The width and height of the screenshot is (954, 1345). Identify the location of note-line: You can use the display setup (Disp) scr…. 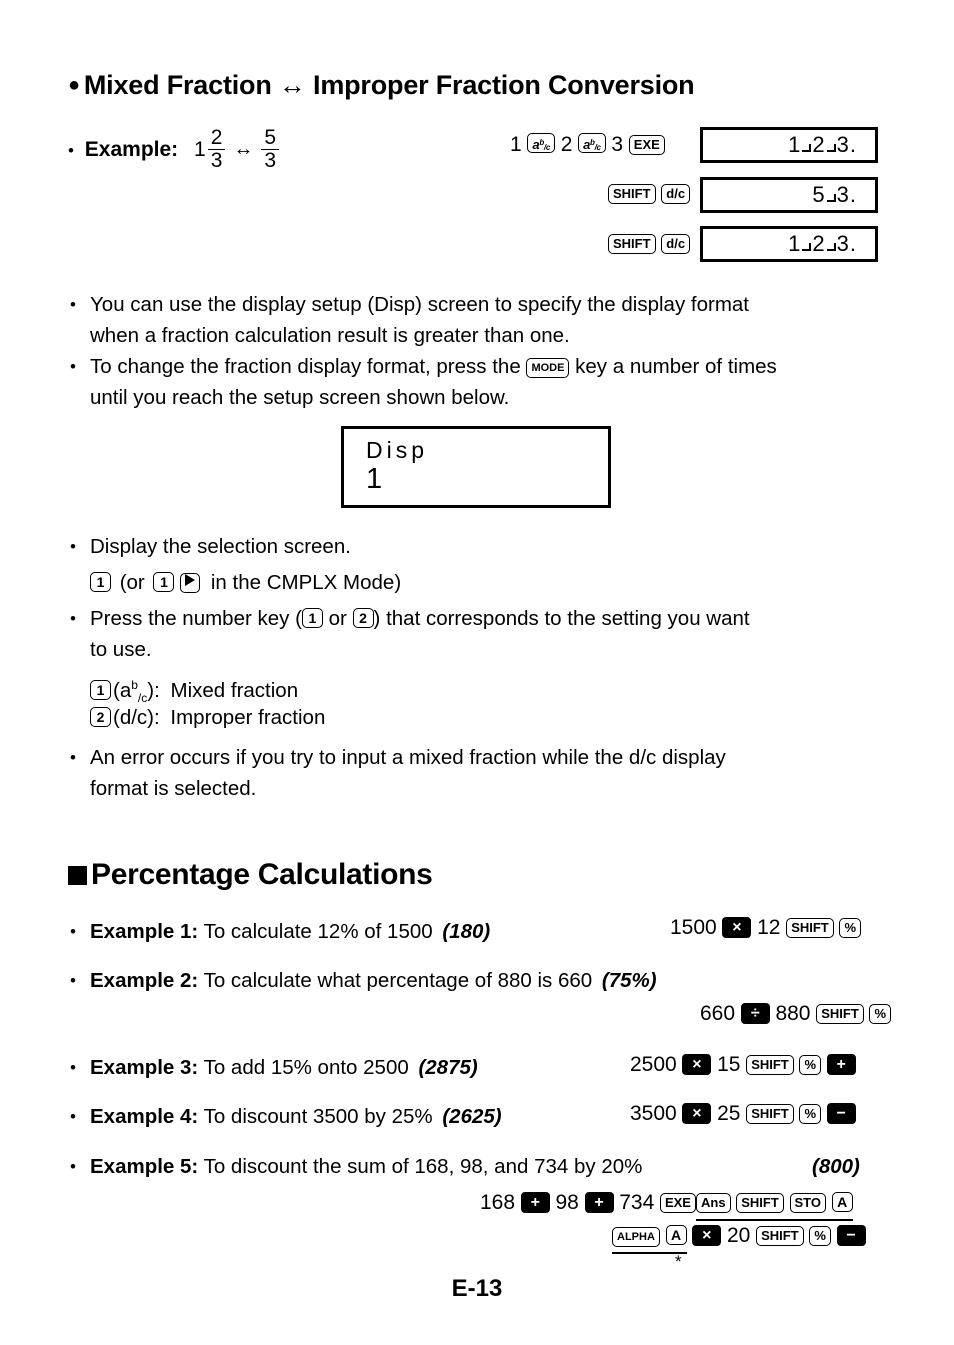
(420, 304).